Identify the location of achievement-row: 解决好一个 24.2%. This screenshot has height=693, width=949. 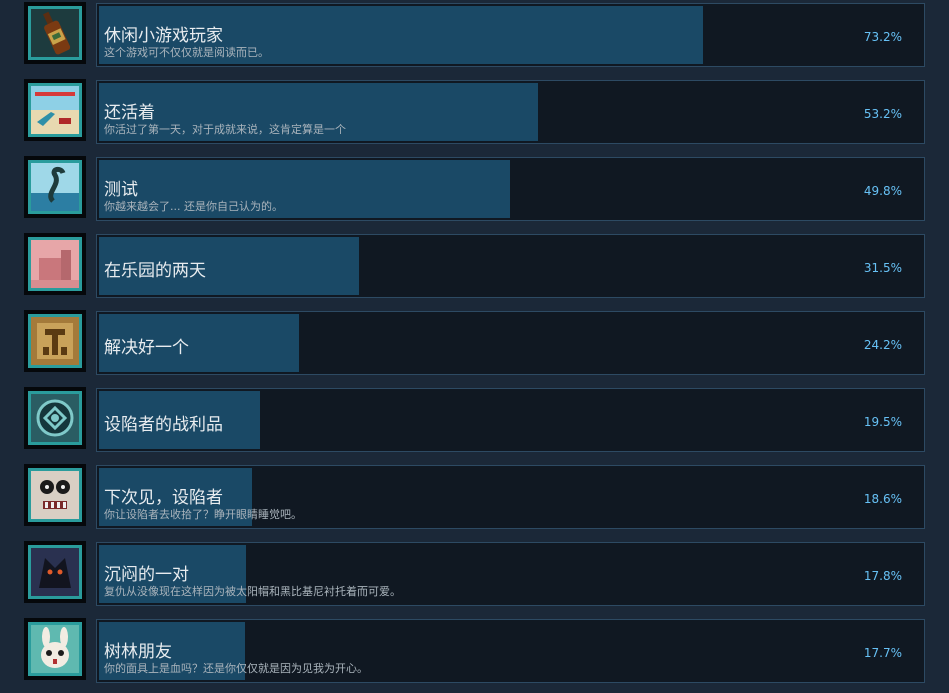
(474, 346).